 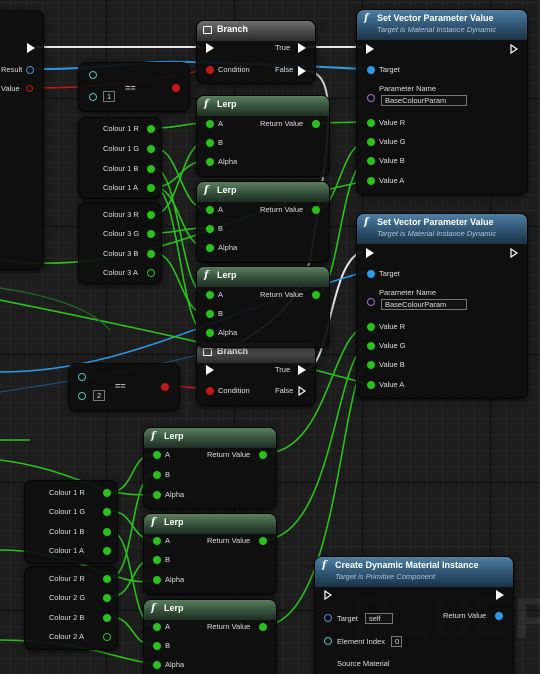 What do you see at coordinates (99, 395) in the screenshot?
I see `compare-value-field: 2` at bounding box center [99, 395].